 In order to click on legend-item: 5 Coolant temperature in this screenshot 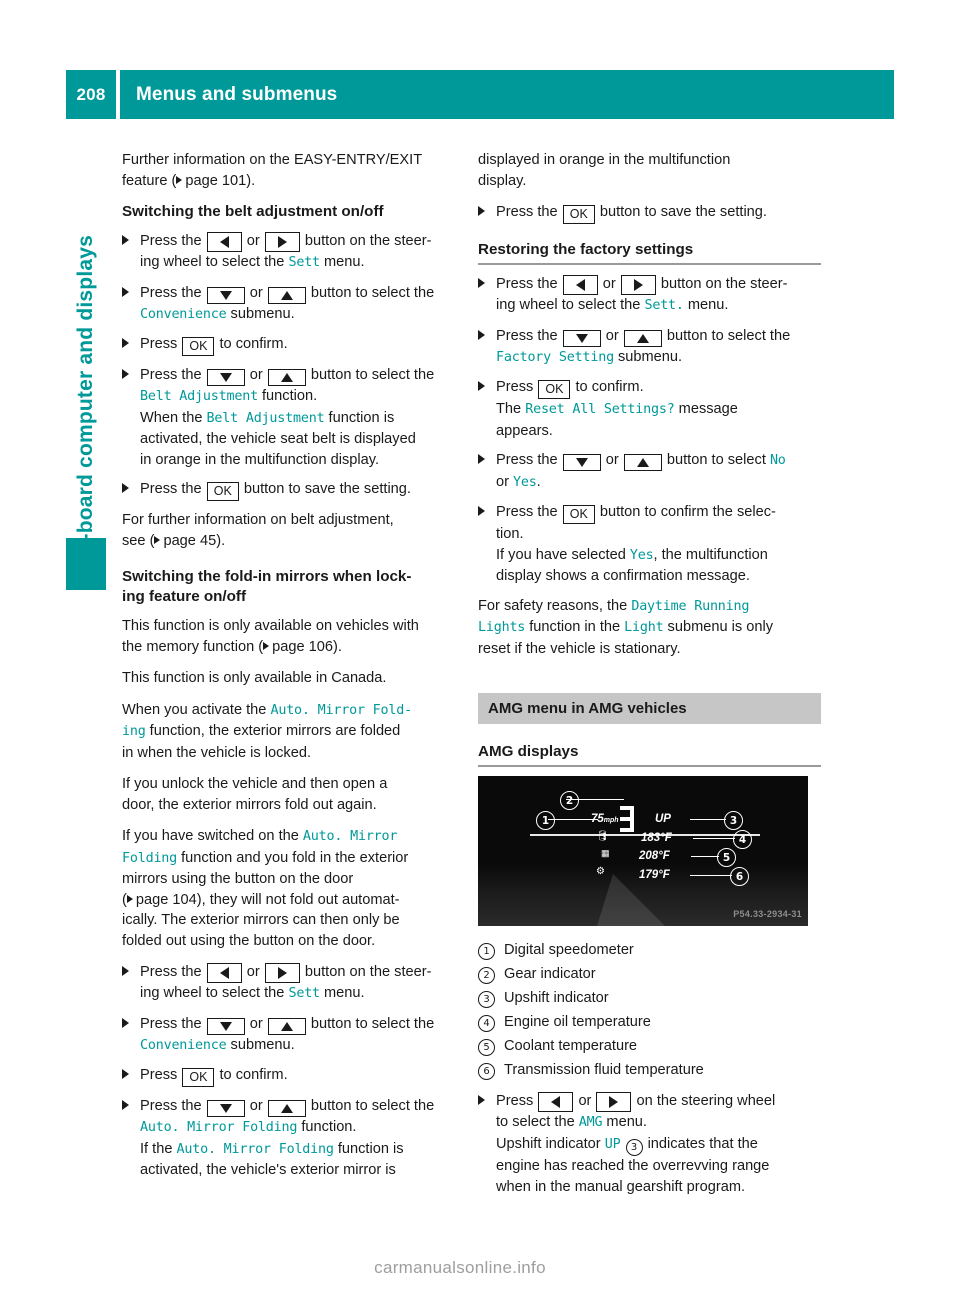, I will do `click(649, 1046)`.